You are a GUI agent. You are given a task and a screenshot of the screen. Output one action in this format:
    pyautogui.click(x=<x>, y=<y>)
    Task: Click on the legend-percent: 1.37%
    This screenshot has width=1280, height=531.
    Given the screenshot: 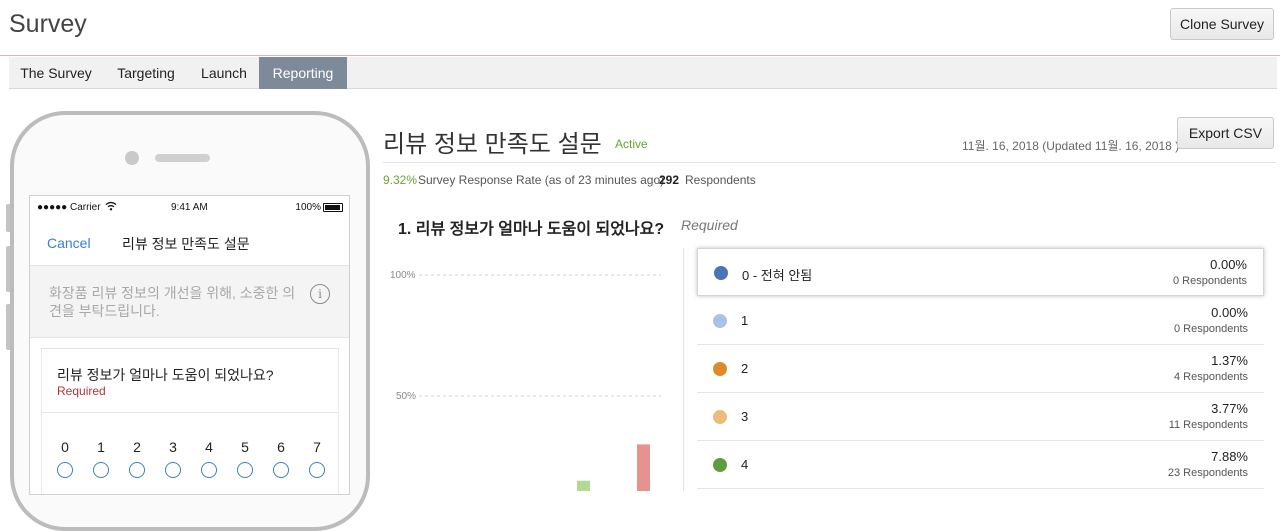 What is the action you would take?
    pyautogui.click(x=1229, y=360)
    